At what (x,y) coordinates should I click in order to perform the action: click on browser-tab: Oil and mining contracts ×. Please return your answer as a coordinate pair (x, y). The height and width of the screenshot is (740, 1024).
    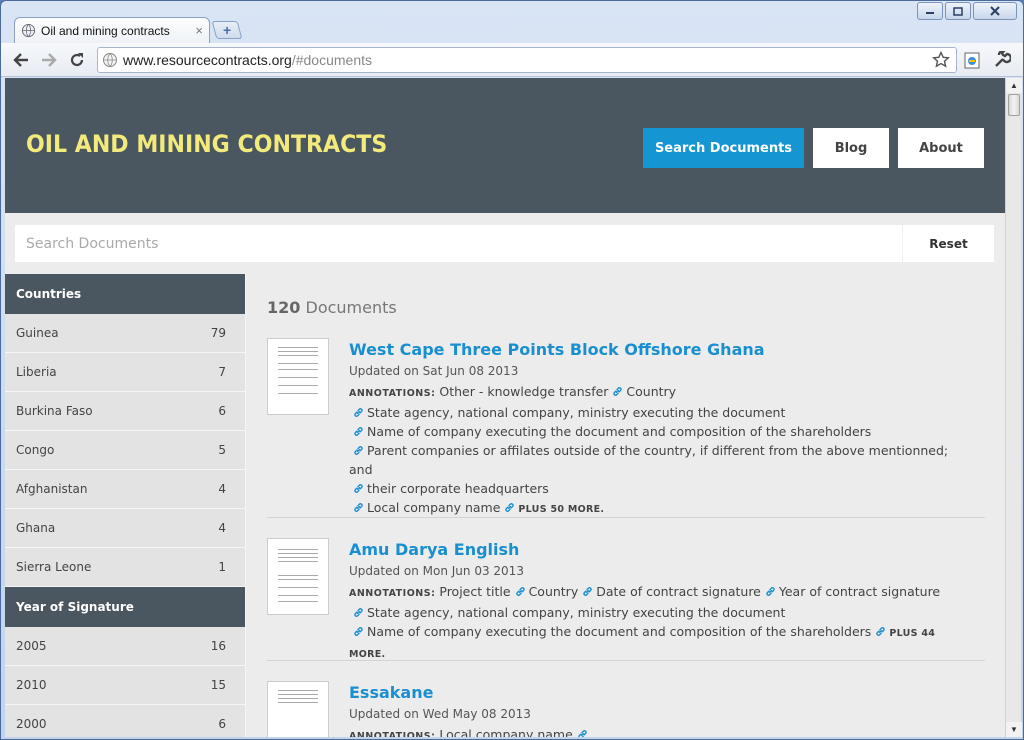
    Looking at the image, I should click on (112, 30).